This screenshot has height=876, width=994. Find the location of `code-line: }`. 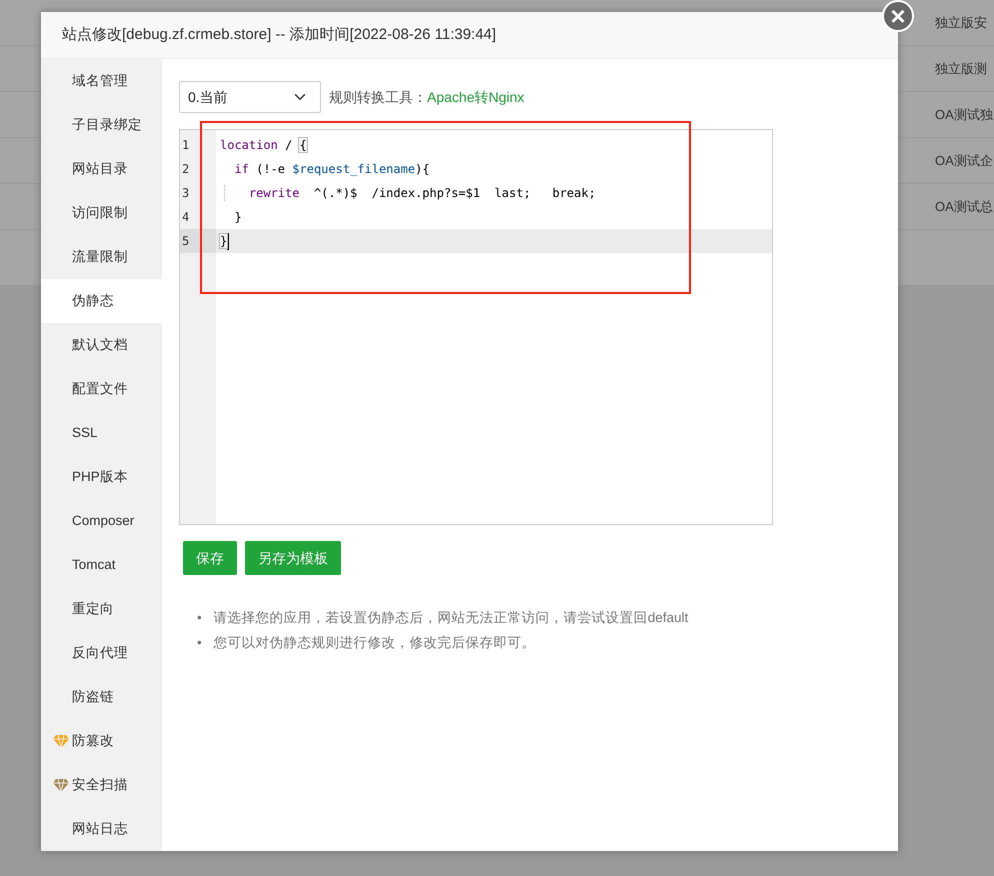

code-line: } is located at coordinates (238, 217).